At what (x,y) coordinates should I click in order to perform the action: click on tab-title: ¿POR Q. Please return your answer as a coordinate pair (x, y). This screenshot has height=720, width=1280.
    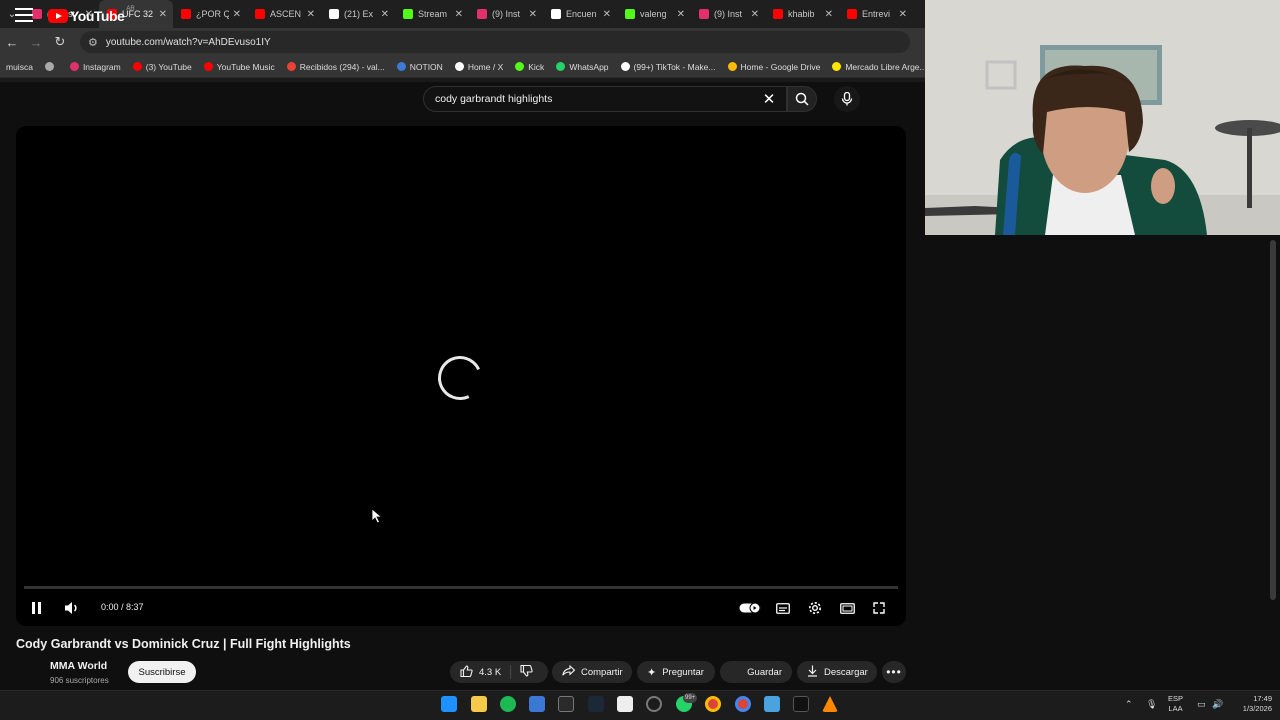
    Looking at the image, I should click on (212, 14).